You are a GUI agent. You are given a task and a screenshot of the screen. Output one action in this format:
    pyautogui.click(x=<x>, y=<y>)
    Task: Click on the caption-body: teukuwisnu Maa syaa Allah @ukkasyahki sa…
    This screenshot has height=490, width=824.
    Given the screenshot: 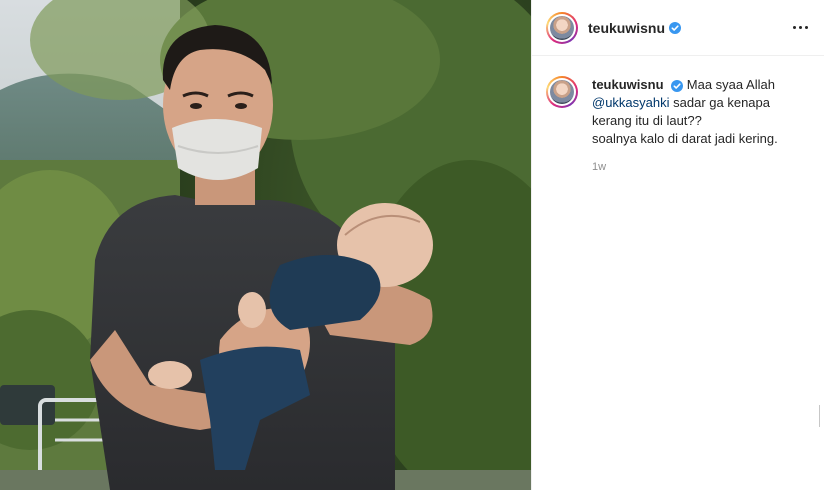 What is the action you would take?
    pyautogui.click(x=701, y=126)
    